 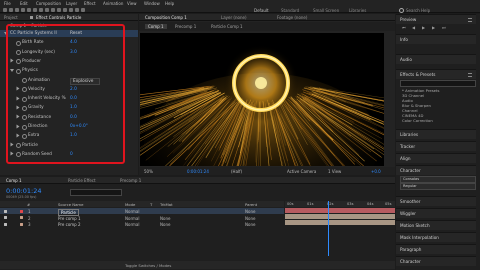 What do you see at coordinates (436, 39) in the screenshot?
I see `panel-info: Info` at bounding box center [436, 39].